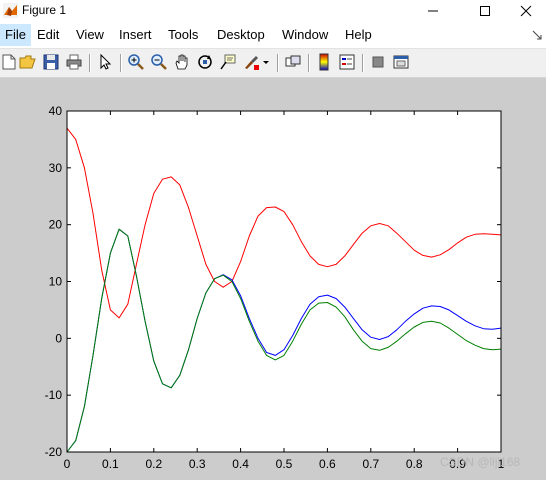 The height and width of the screenshot is (480, 546). What do you see at coordinates (251, 62) in the screenshot?
I see `brush-icon` at bounding box center [251, 62].